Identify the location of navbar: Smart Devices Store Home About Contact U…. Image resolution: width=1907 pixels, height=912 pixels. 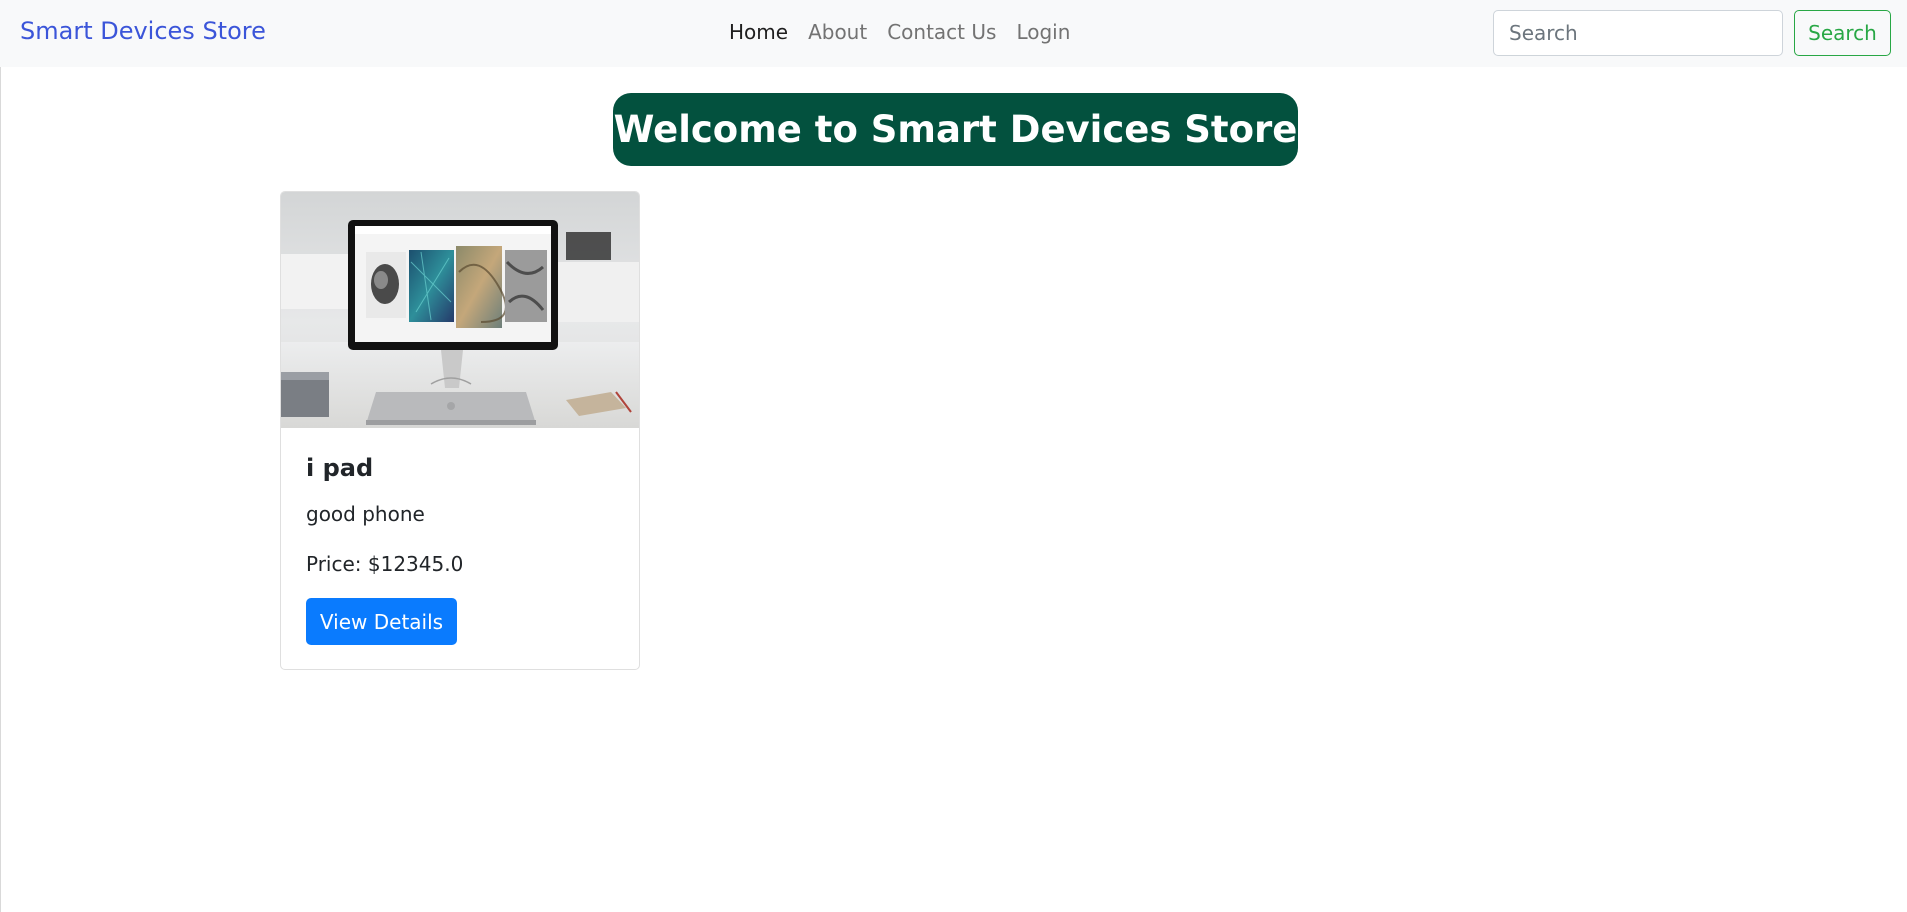
(953, 33).